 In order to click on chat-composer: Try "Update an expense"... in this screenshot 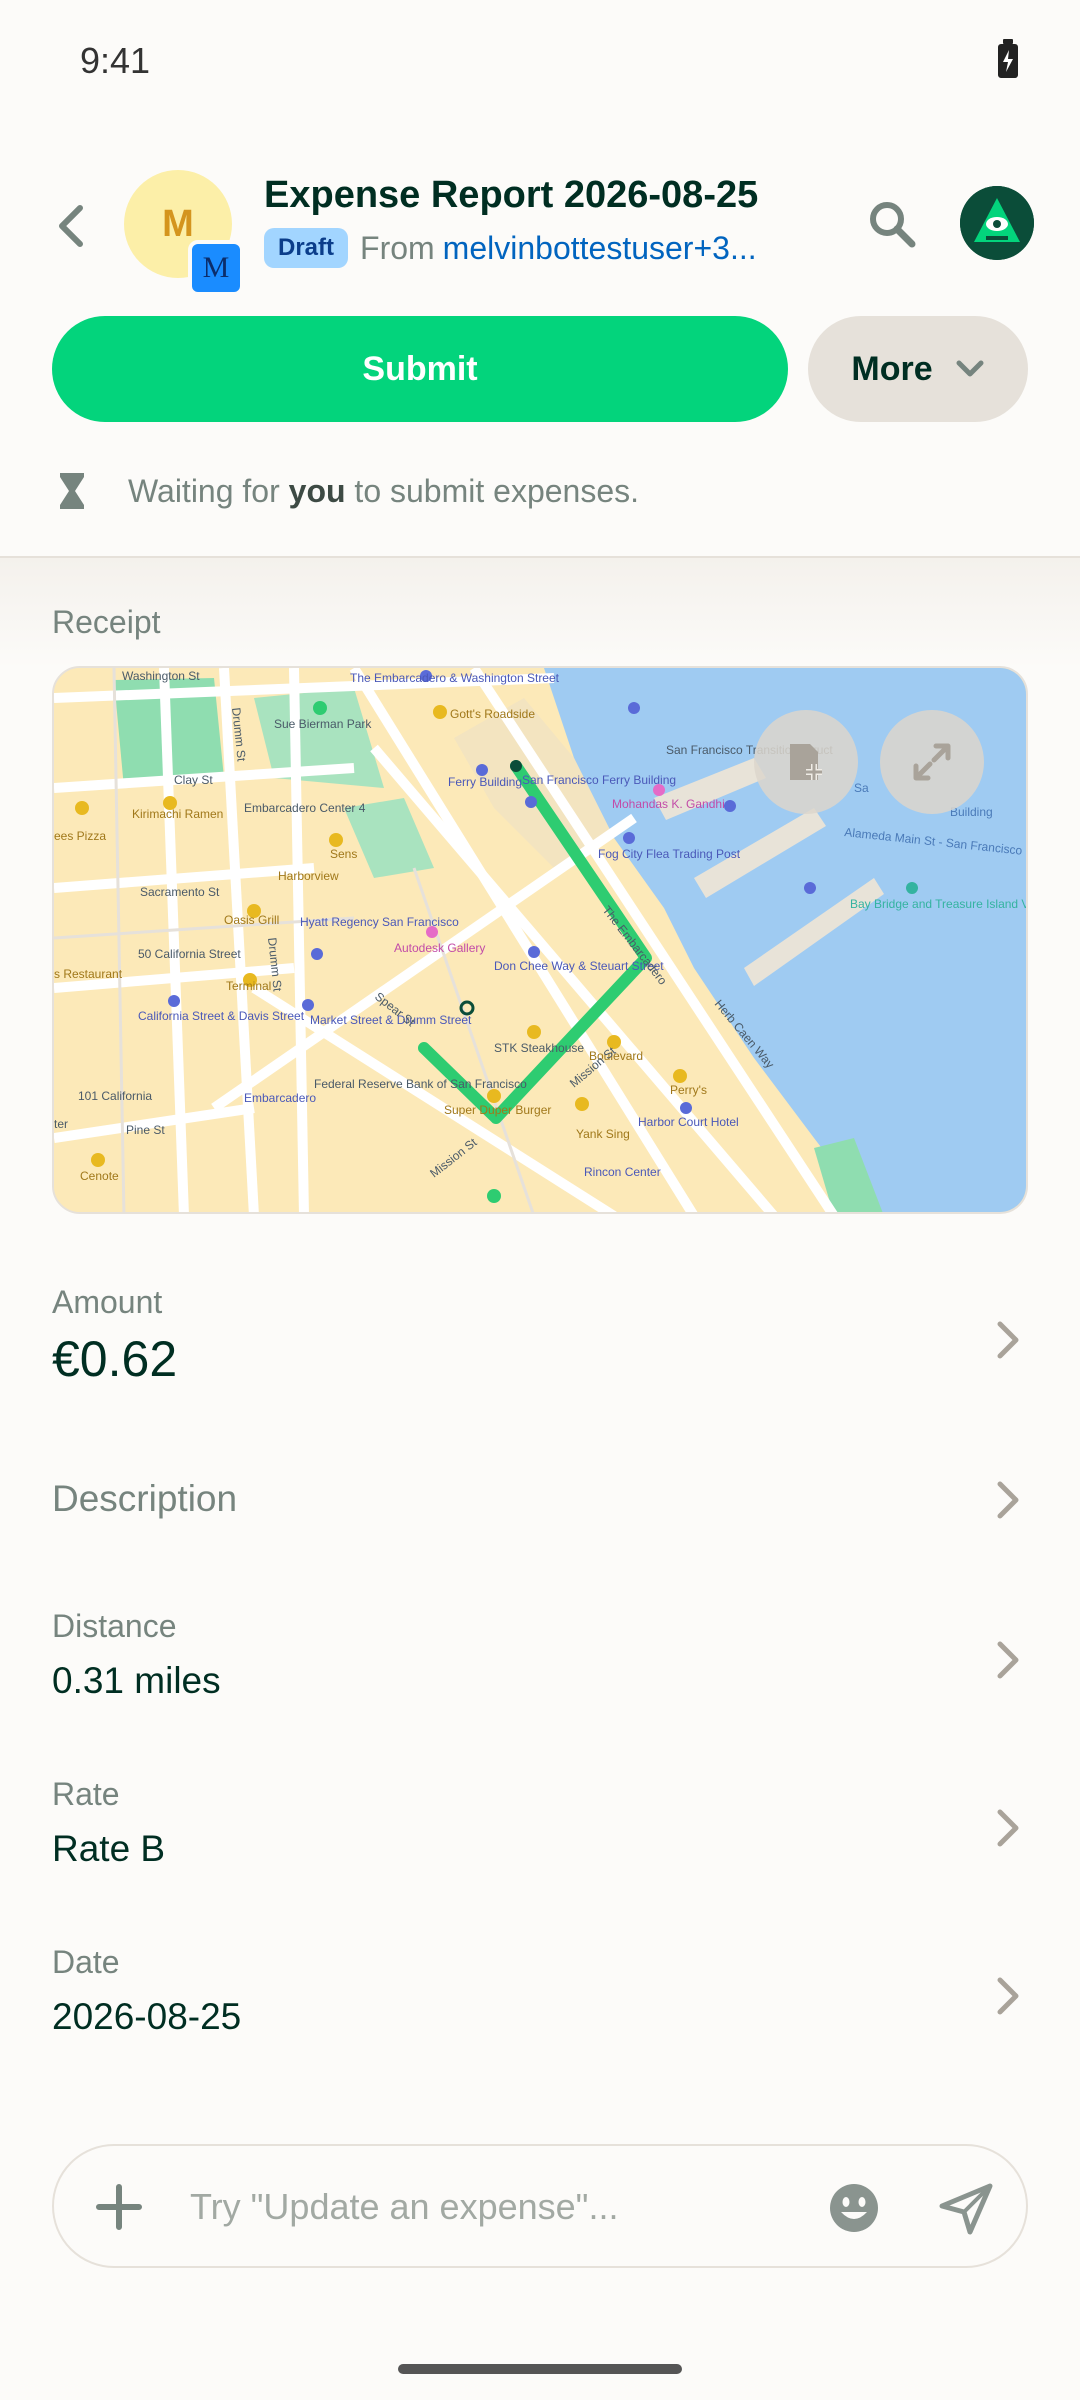, I will do `click(540, 2206)`.